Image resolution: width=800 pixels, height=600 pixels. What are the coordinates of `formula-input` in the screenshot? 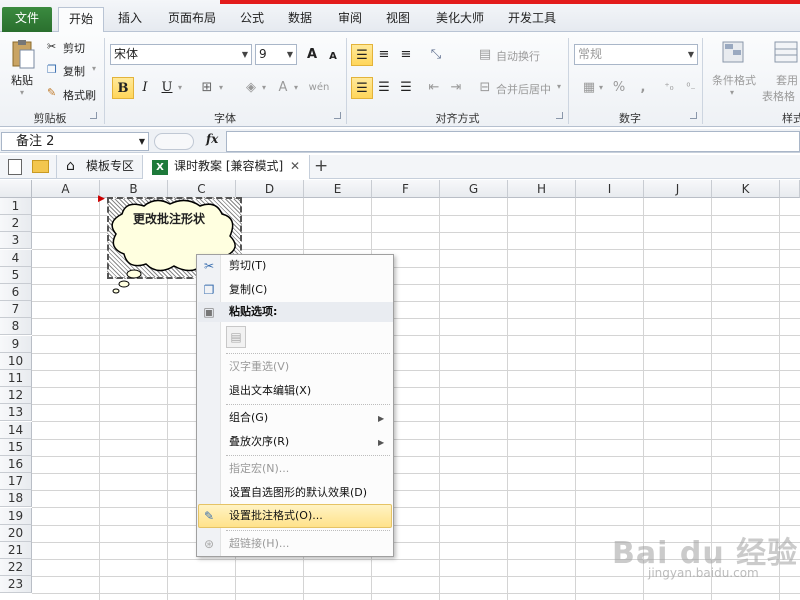 It's located at (513, 141).